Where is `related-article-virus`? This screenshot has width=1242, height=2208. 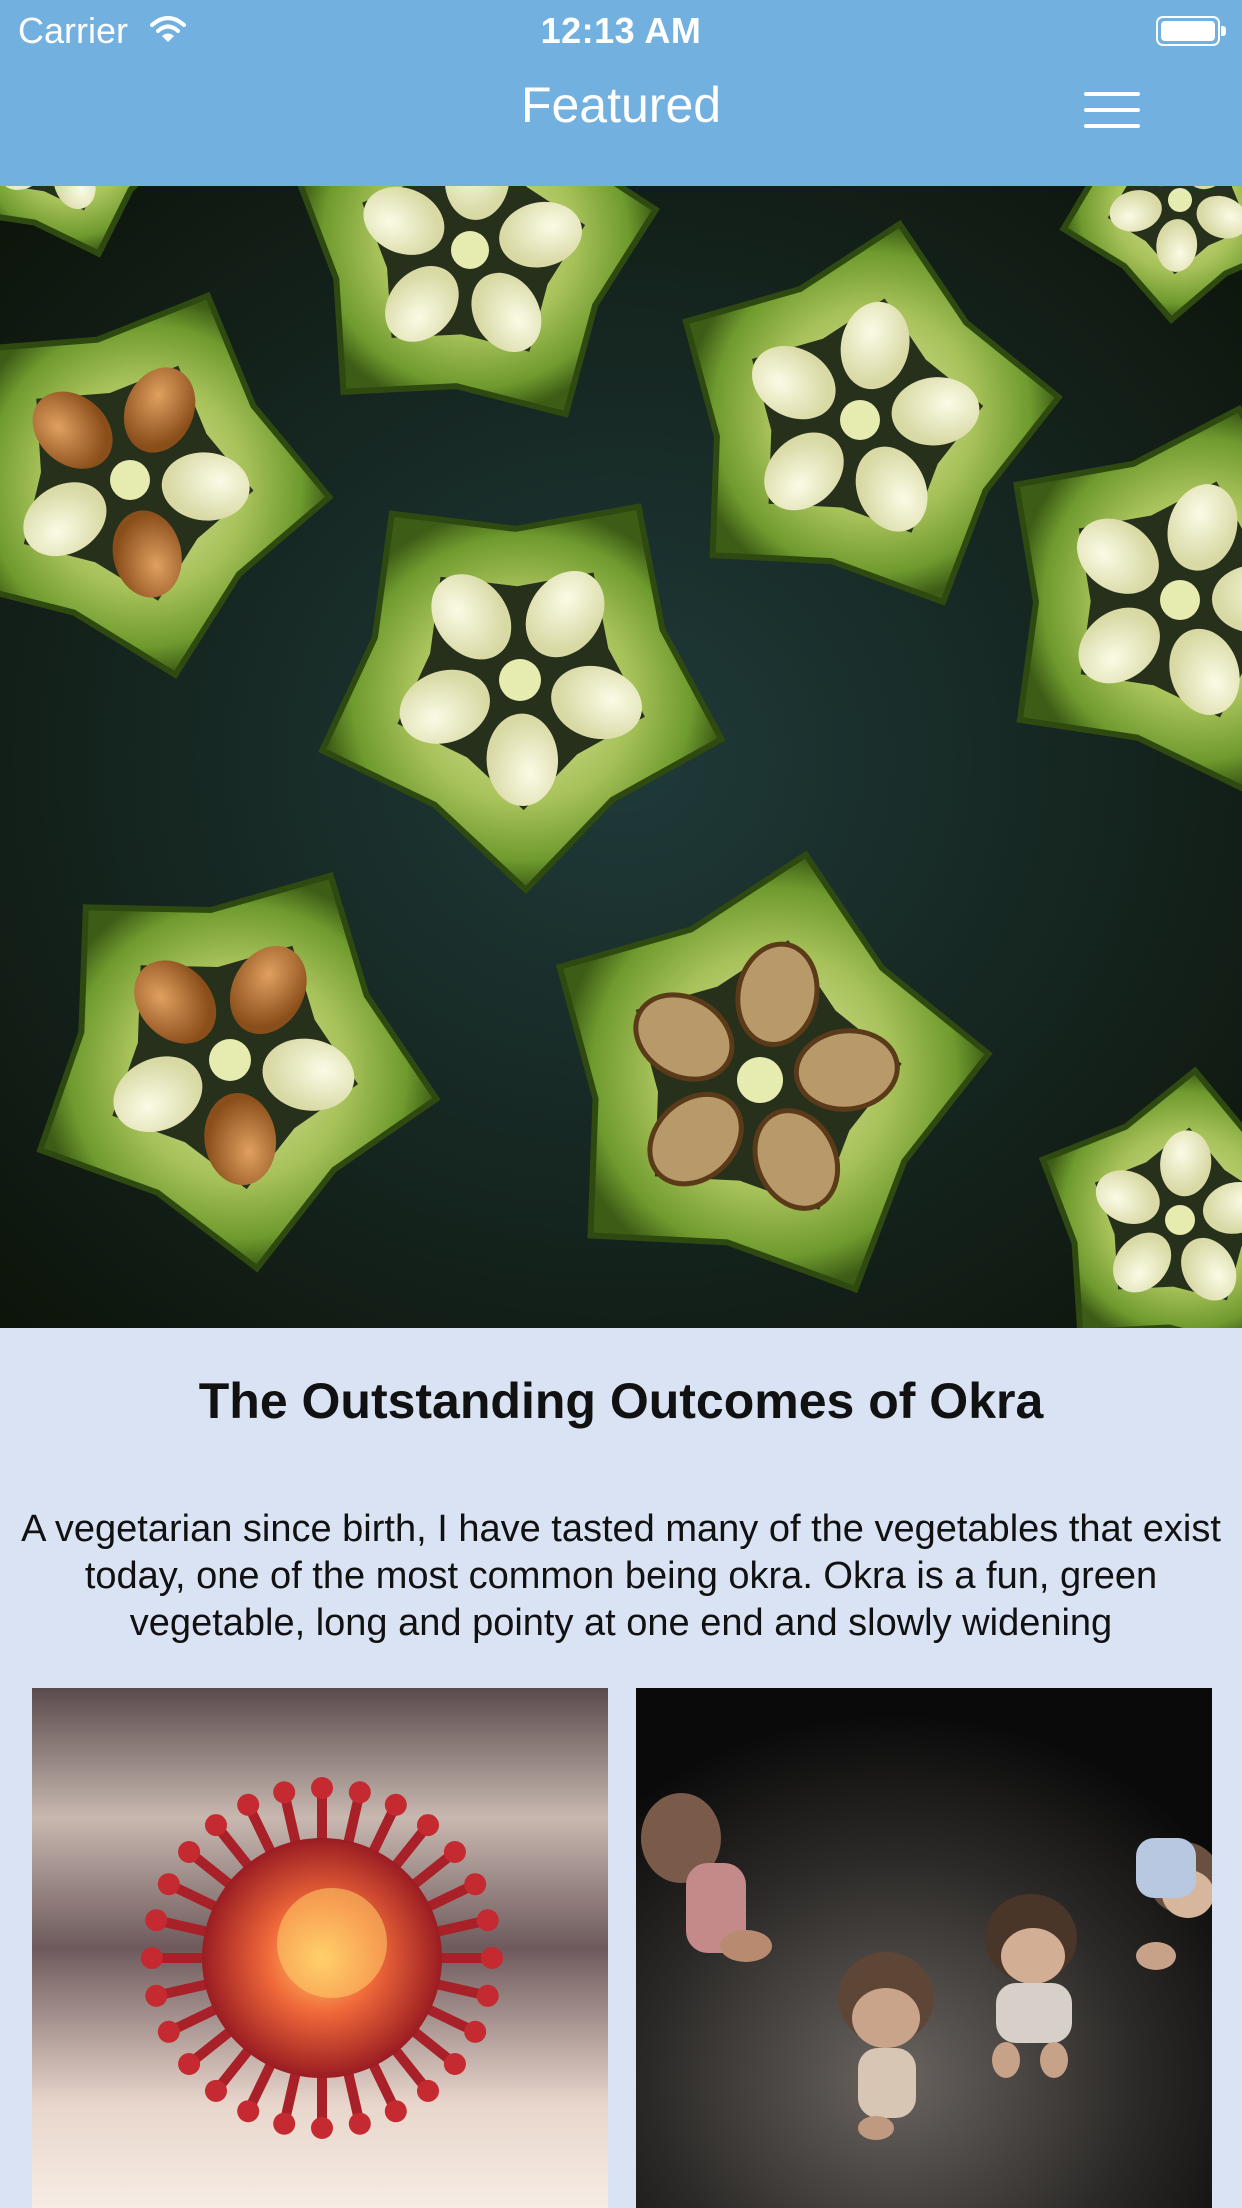
related-article-virus is located at coordinates (320, 1948).